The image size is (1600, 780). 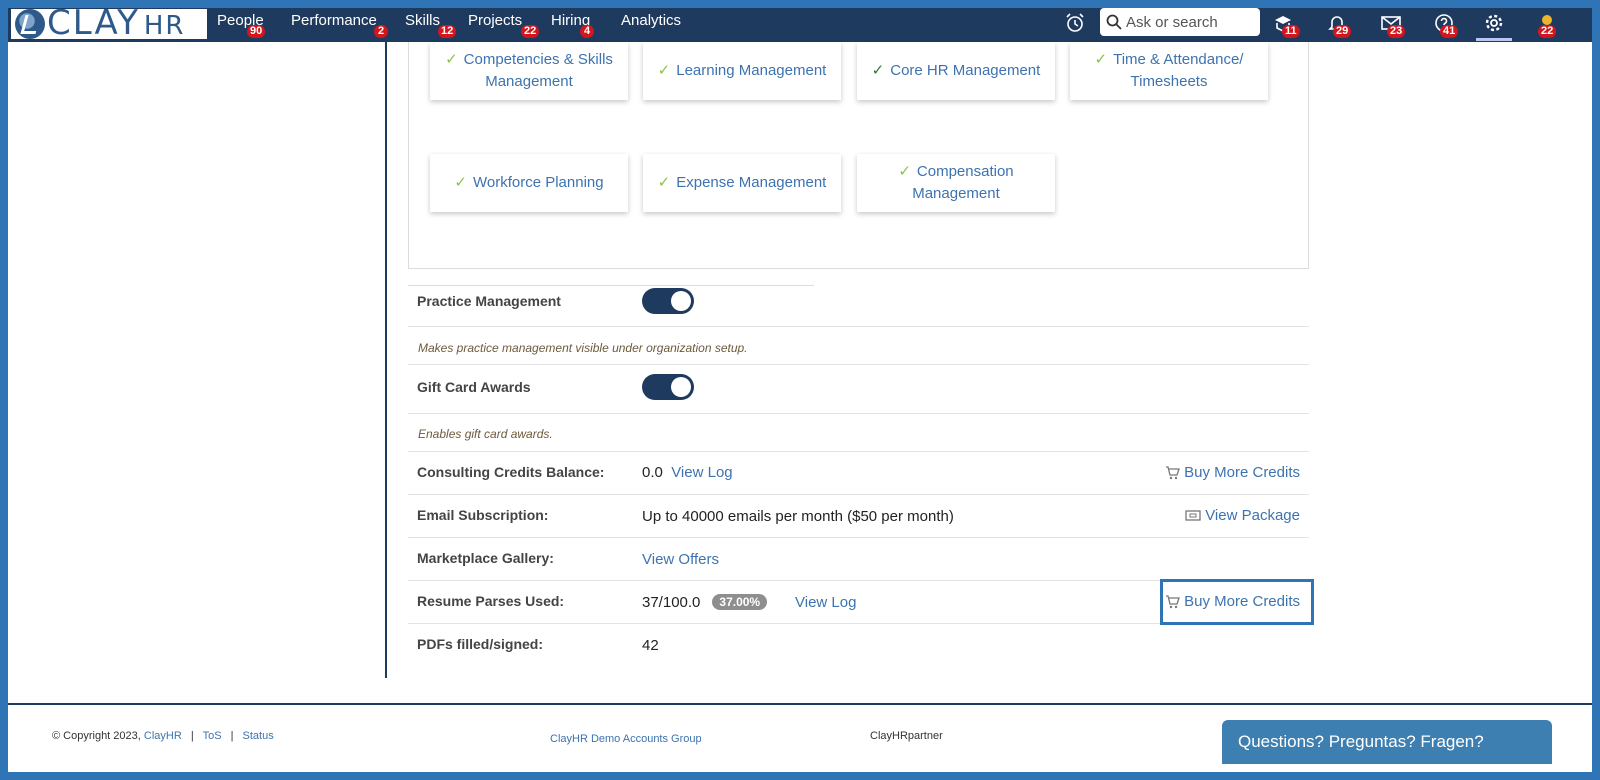 What do you see at coordinates (742, 183) in the screenshot?
I see `feature-card: ✓ Expense Management` at bounding box center [742, 183].